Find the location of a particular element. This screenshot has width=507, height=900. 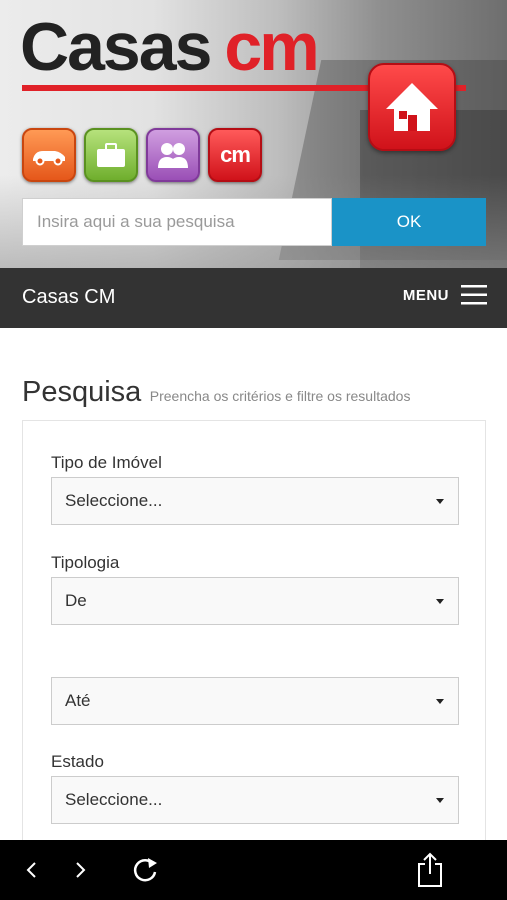

back-button is located at coordinates (31, 870).